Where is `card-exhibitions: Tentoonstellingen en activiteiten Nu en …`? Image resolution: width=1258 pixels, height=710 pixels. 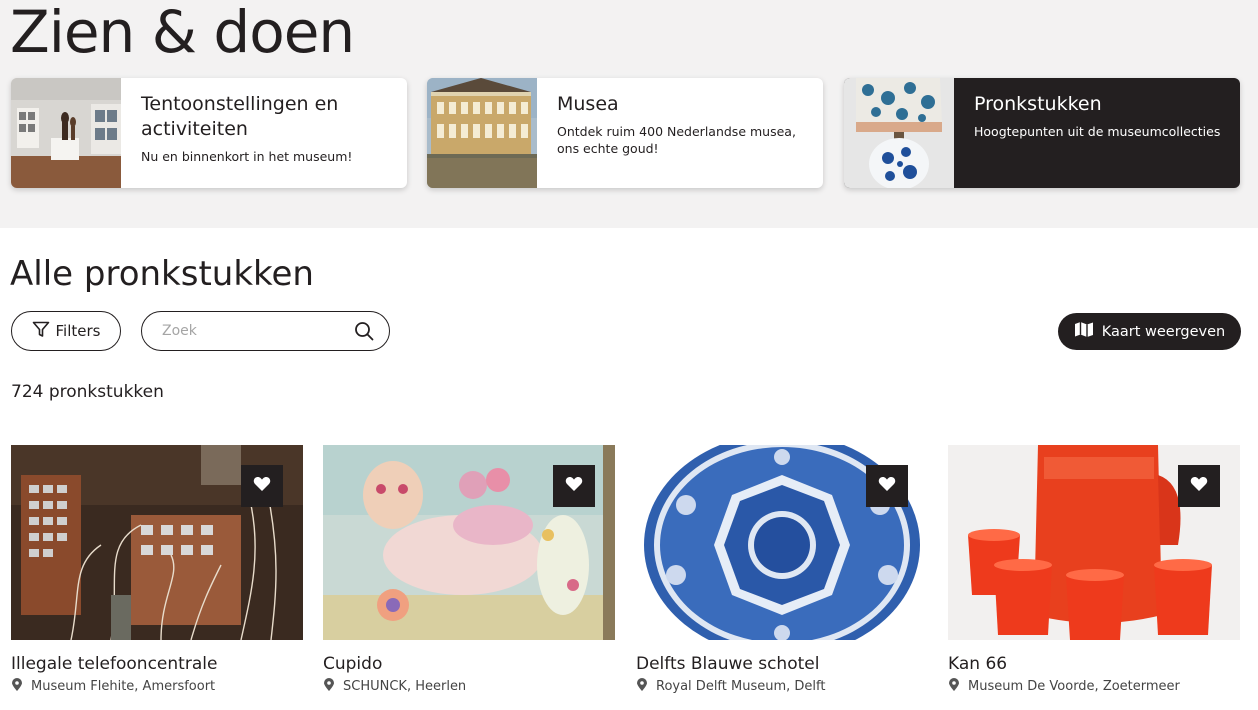 card-exhibitions: Tentoonstellingen en activiteiten Nu en … is located at coordinates (209, 133).